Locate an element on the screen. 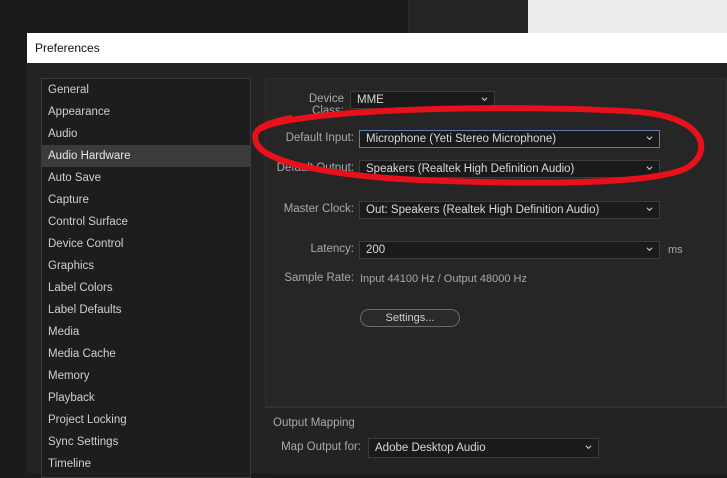 The height and width of the screenshot is (478, 727). sidebar-item-project-locking: Project Locking is located at coordinates (146, 420).